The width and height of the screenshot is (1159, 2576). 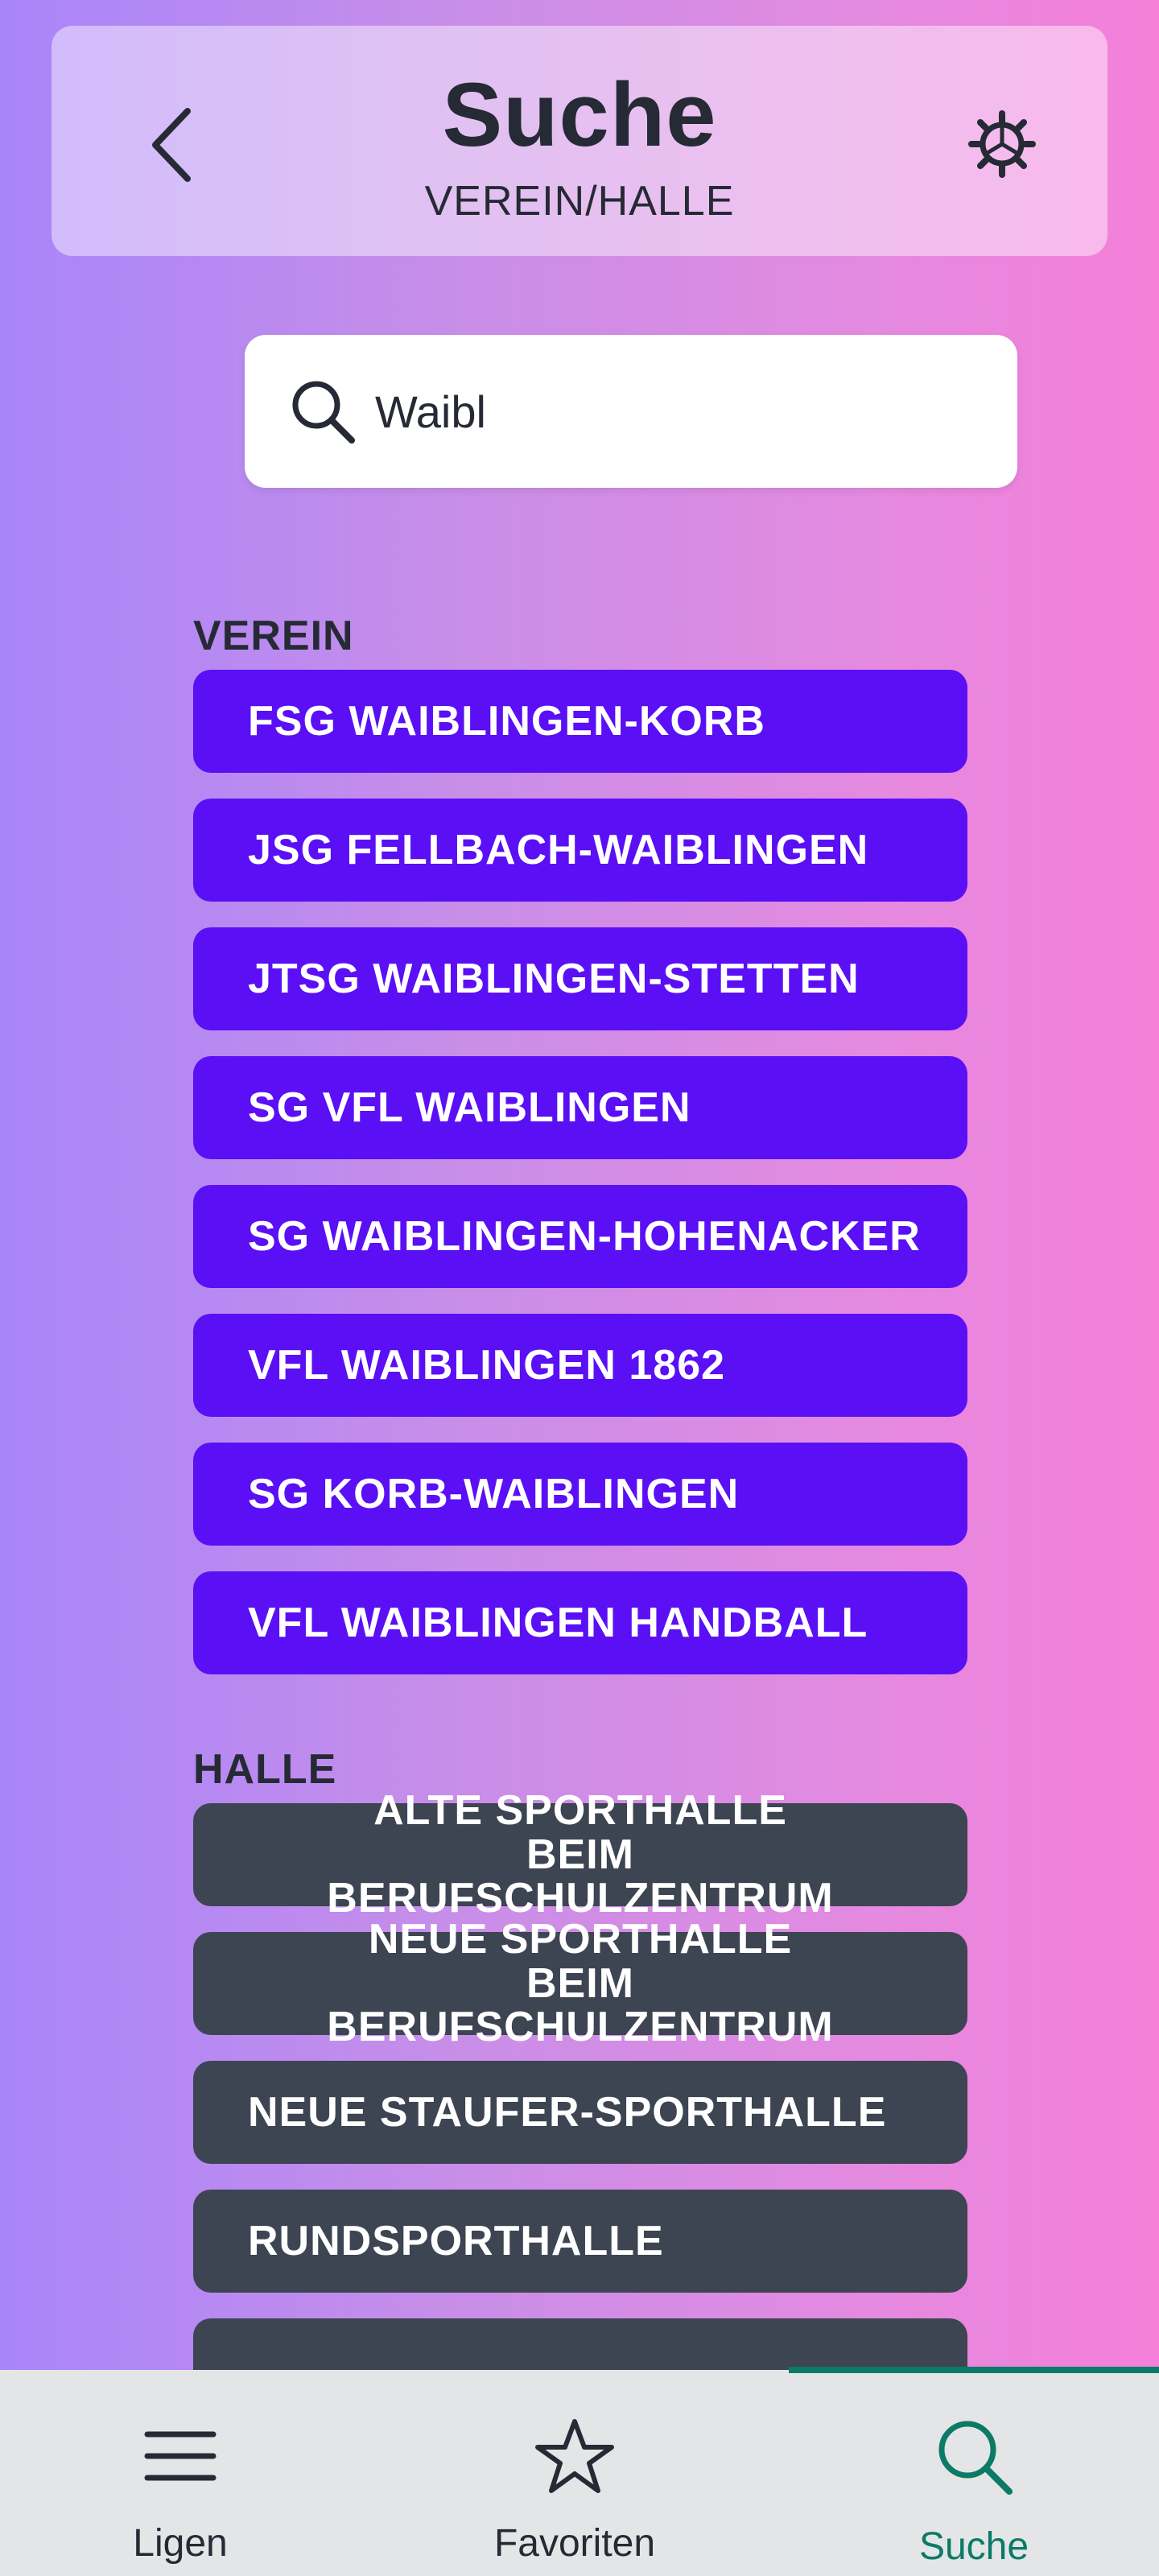 I want to click on halle-item: NEUE STAUFER-SPORTHALLE, so click(x=580, y=2112).